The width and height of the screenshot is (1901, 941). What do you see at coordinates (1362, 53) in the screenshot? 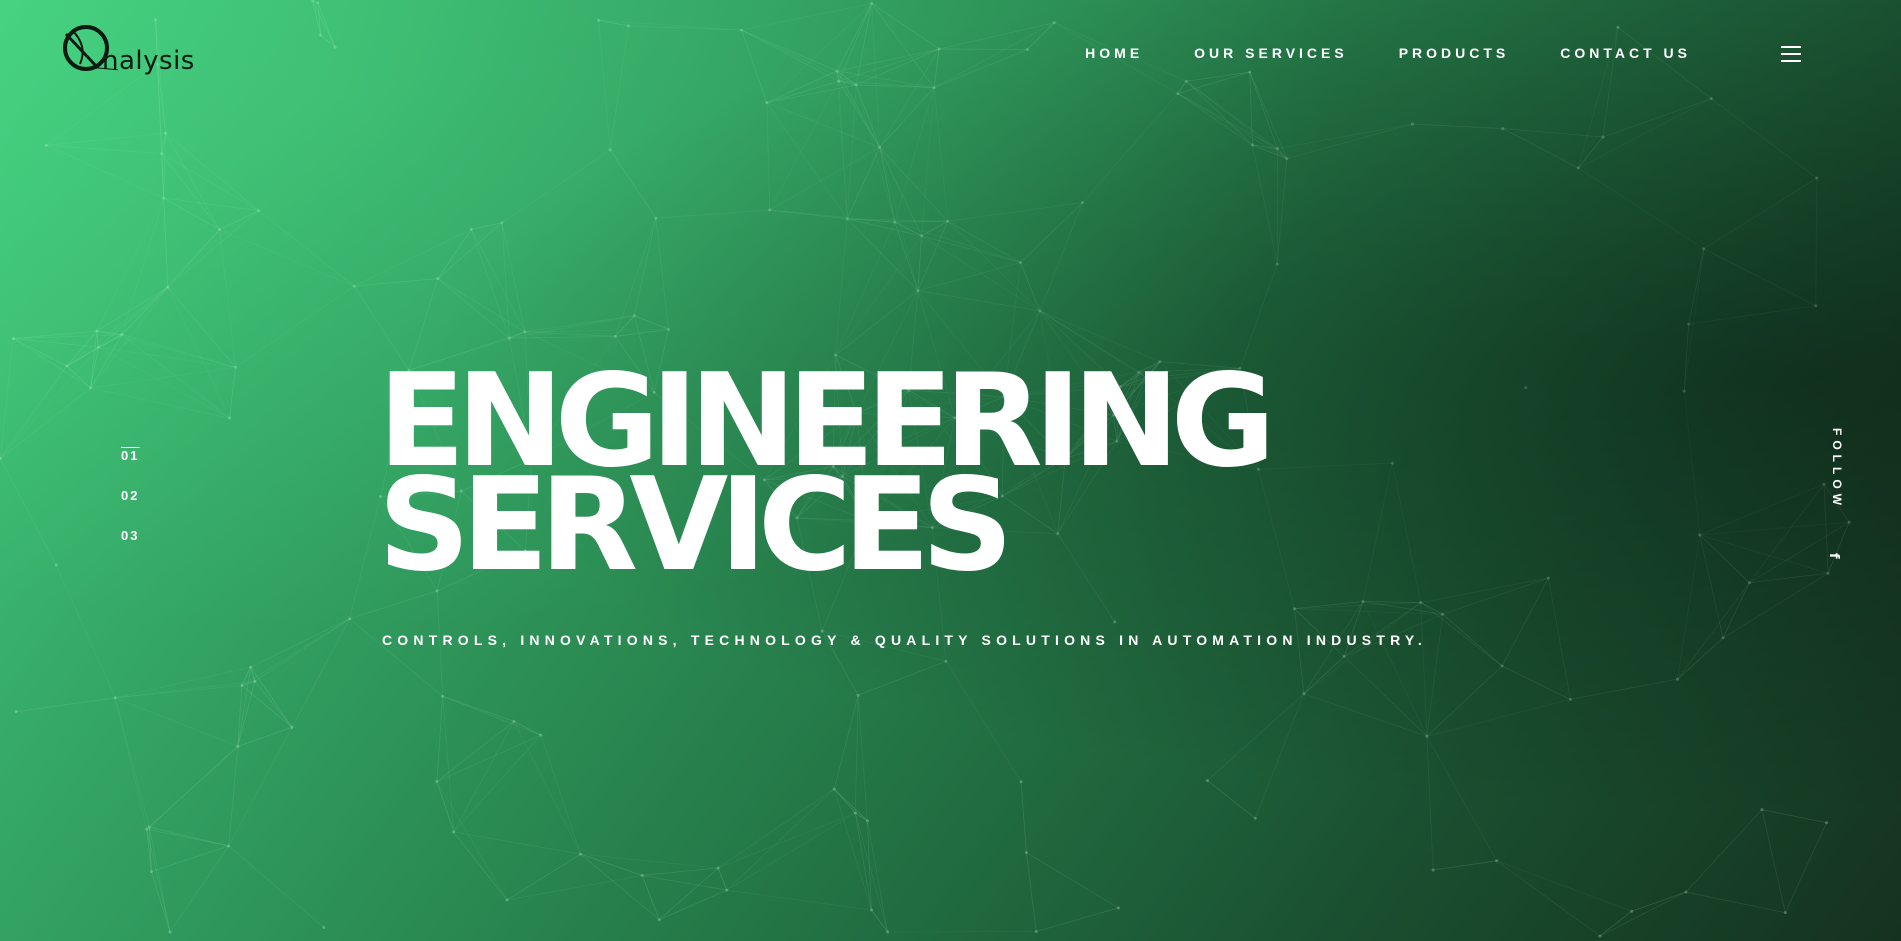
I see `main-nav: HOME OUR SERVICES PRODUCTS CONTACT US` at bounding box center [1362, 53].